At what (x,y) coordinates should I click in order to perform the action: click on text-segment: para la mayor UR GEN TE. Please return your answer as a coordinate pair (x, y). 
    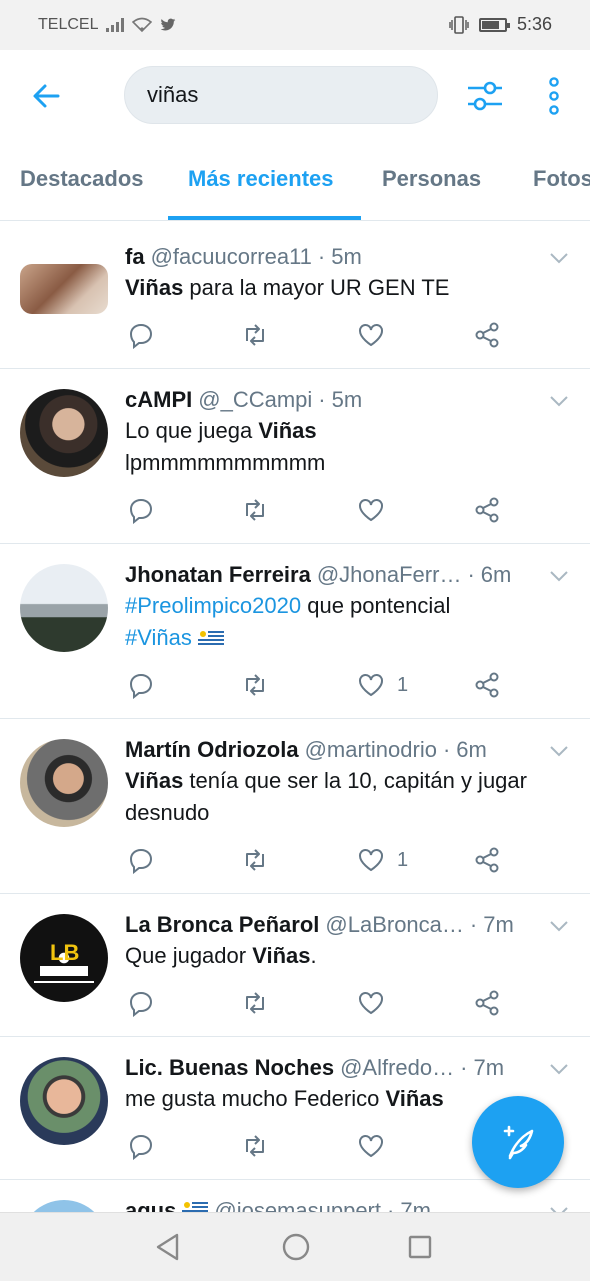
    Looking at the image, I should click on (316, 287).